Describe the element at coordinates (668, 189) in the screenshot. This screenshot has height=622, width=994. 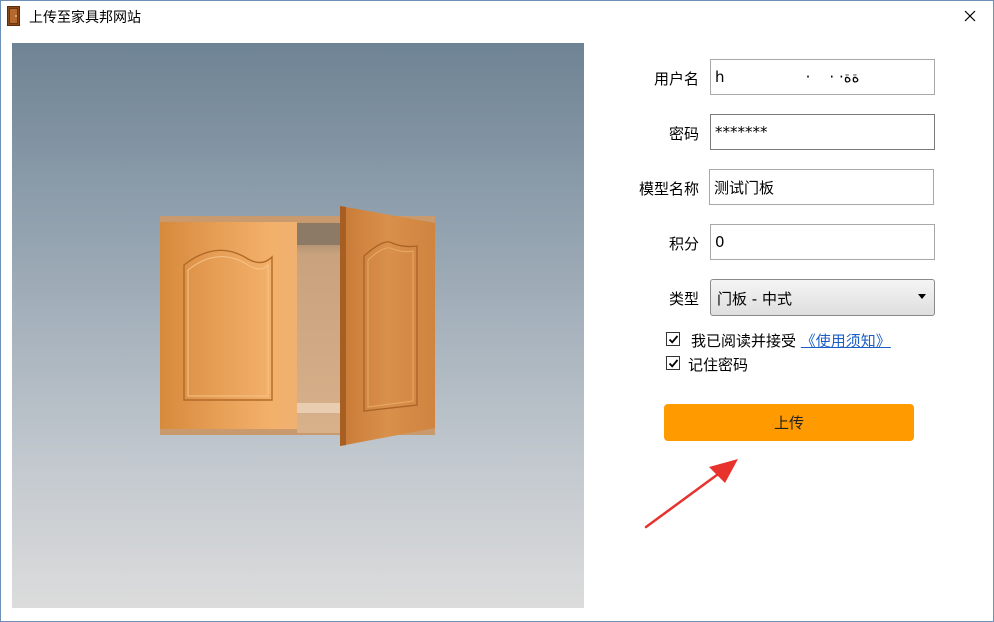
I see `model-name-label: 模型名称` at that location.